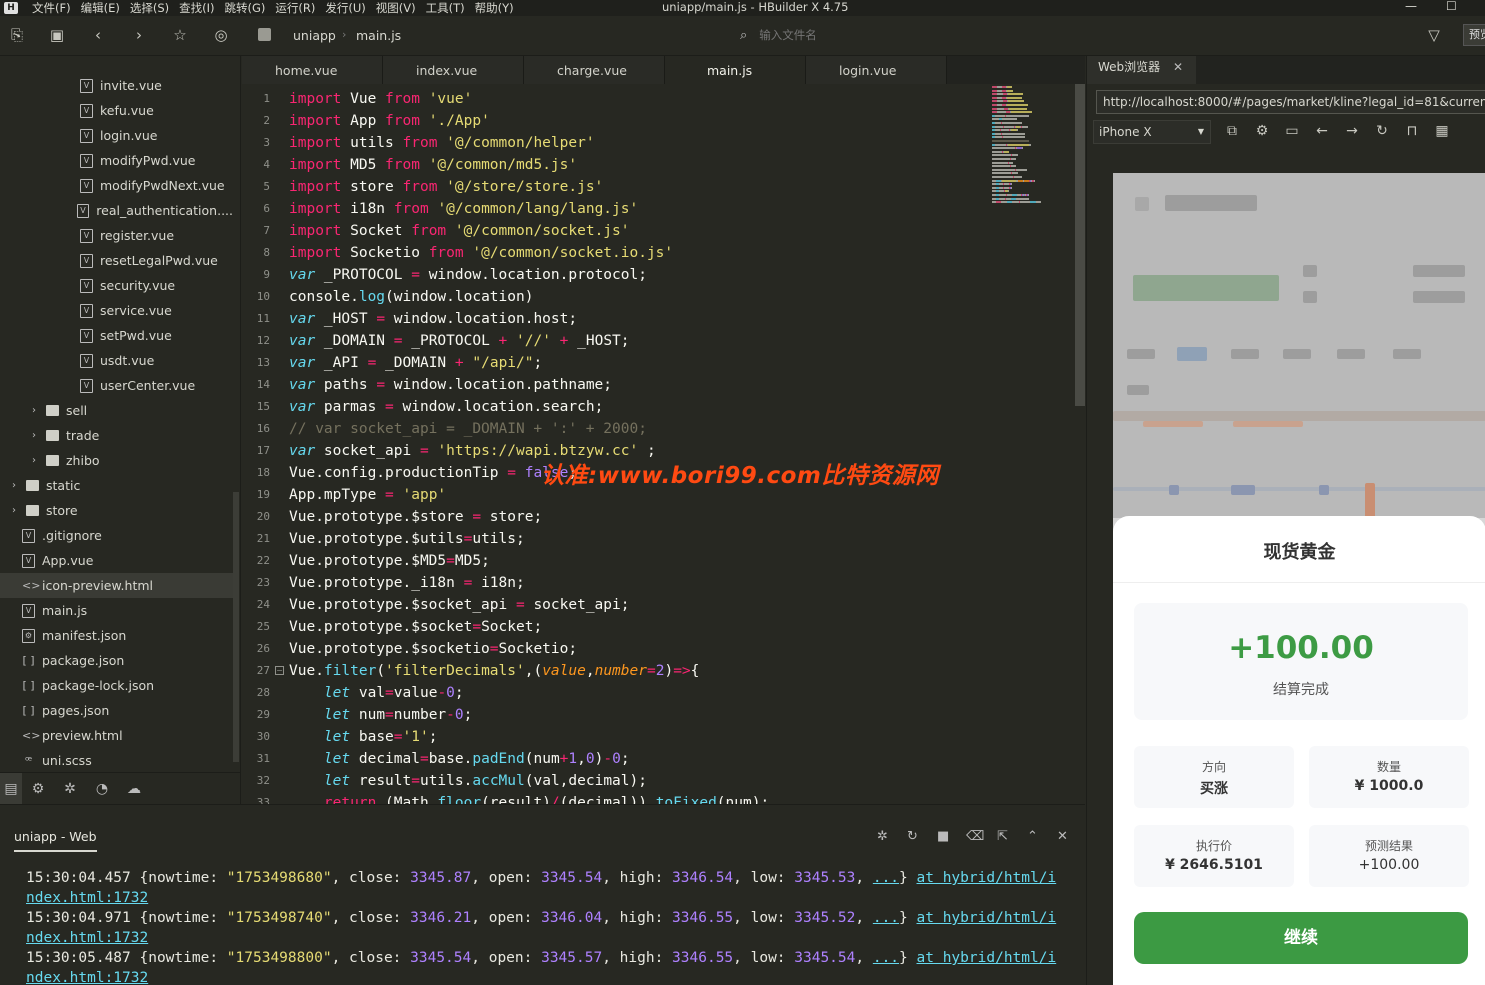 The width and height of the screenshot is (1485, 985). What do you see at coordinates (1474, 35) in the screenshot?
I see `preview-button: 预览` at bounding box center [1474, 35].